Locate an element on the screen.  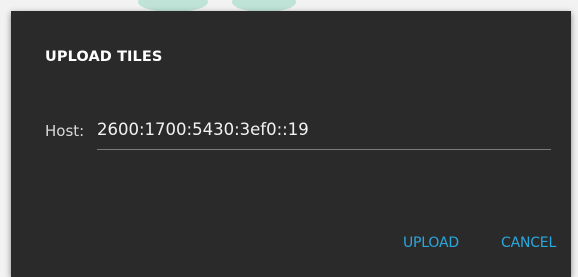
host-label: Host: is located at coordinates (65, 131).